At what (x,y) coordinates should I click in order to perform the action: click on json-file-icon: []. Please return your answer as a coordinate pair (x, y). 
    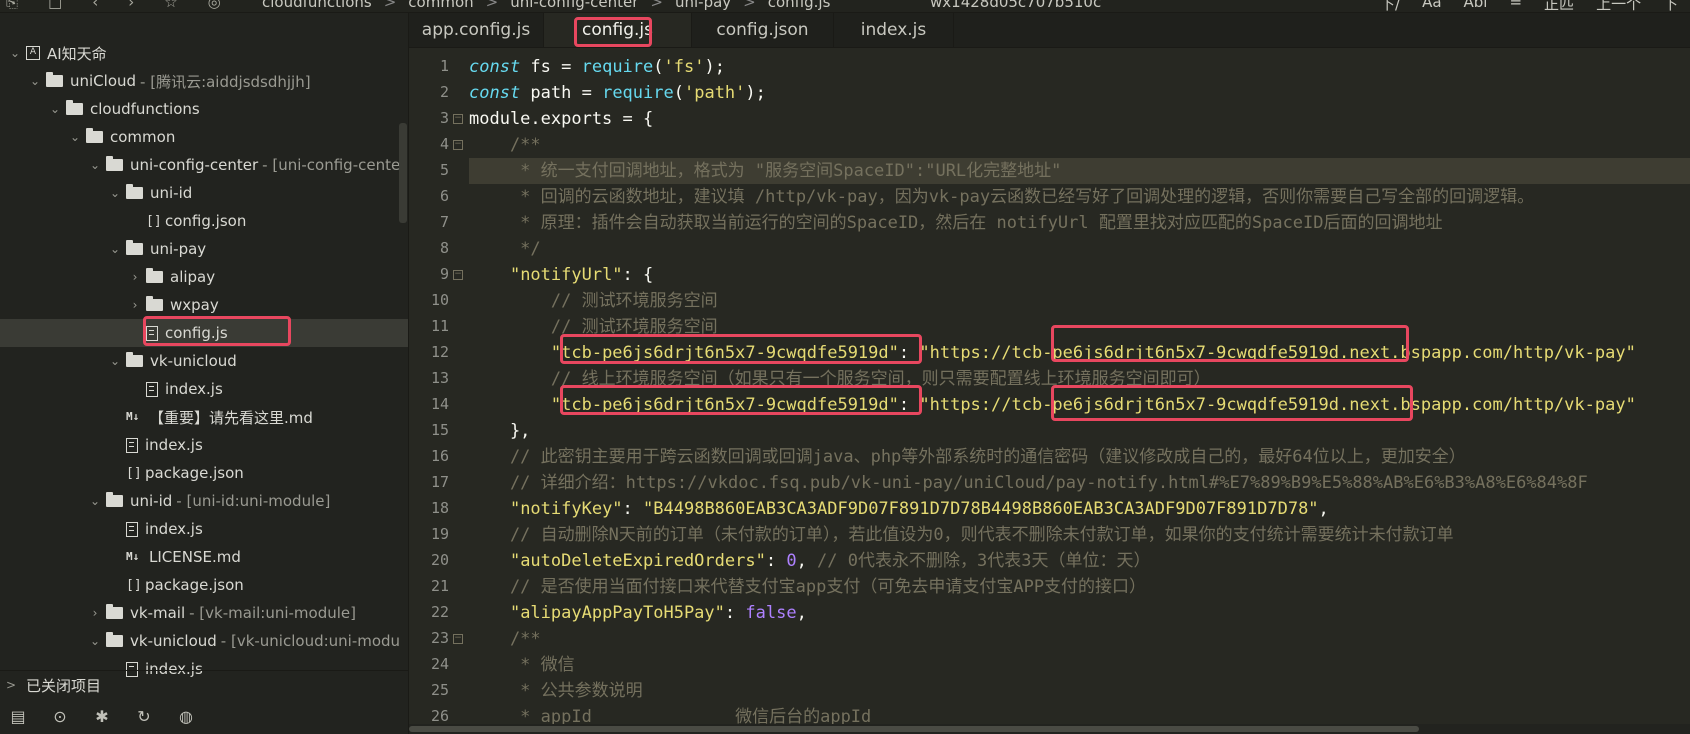
    Looking at the image, I should click on (134, 473).